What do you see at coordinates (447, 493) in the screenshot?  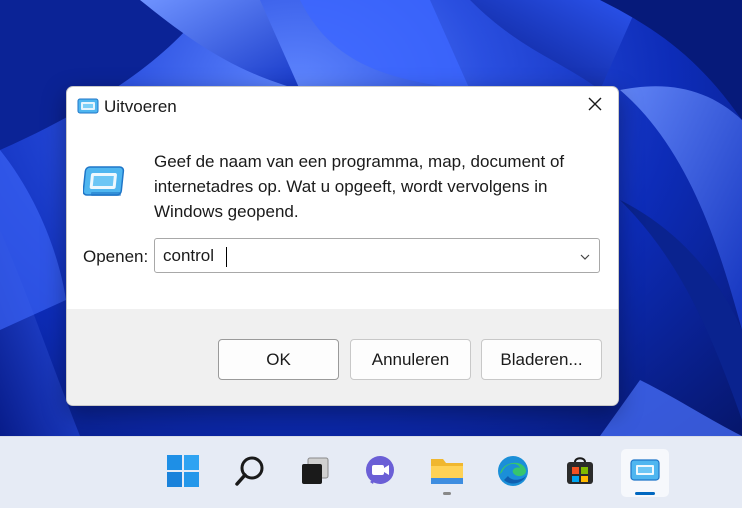 I see `running-indicator` at bounding box center [447, 493].